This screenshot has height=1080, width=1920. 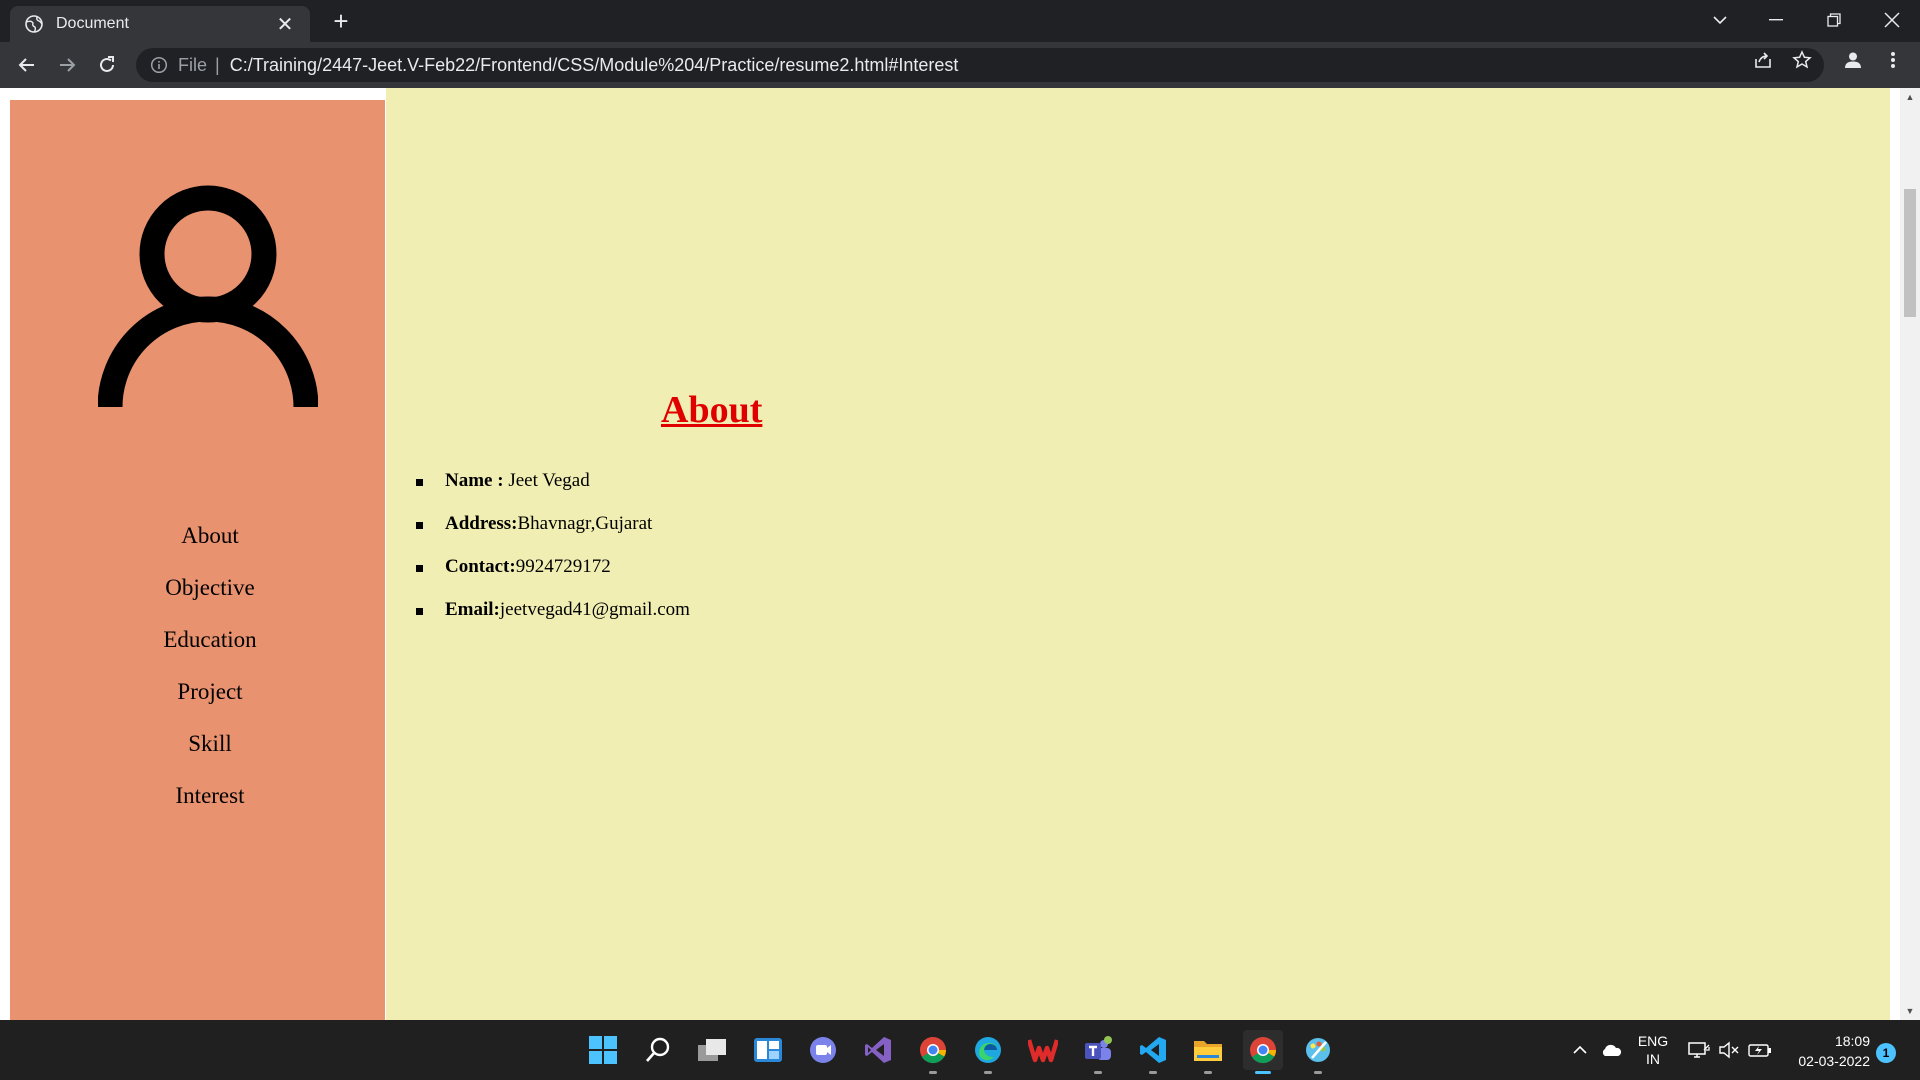 What do you see at coordinates (1720, 20) in the screenshot?
I see `tab-search-icon` at bounding box center [1720, 20].